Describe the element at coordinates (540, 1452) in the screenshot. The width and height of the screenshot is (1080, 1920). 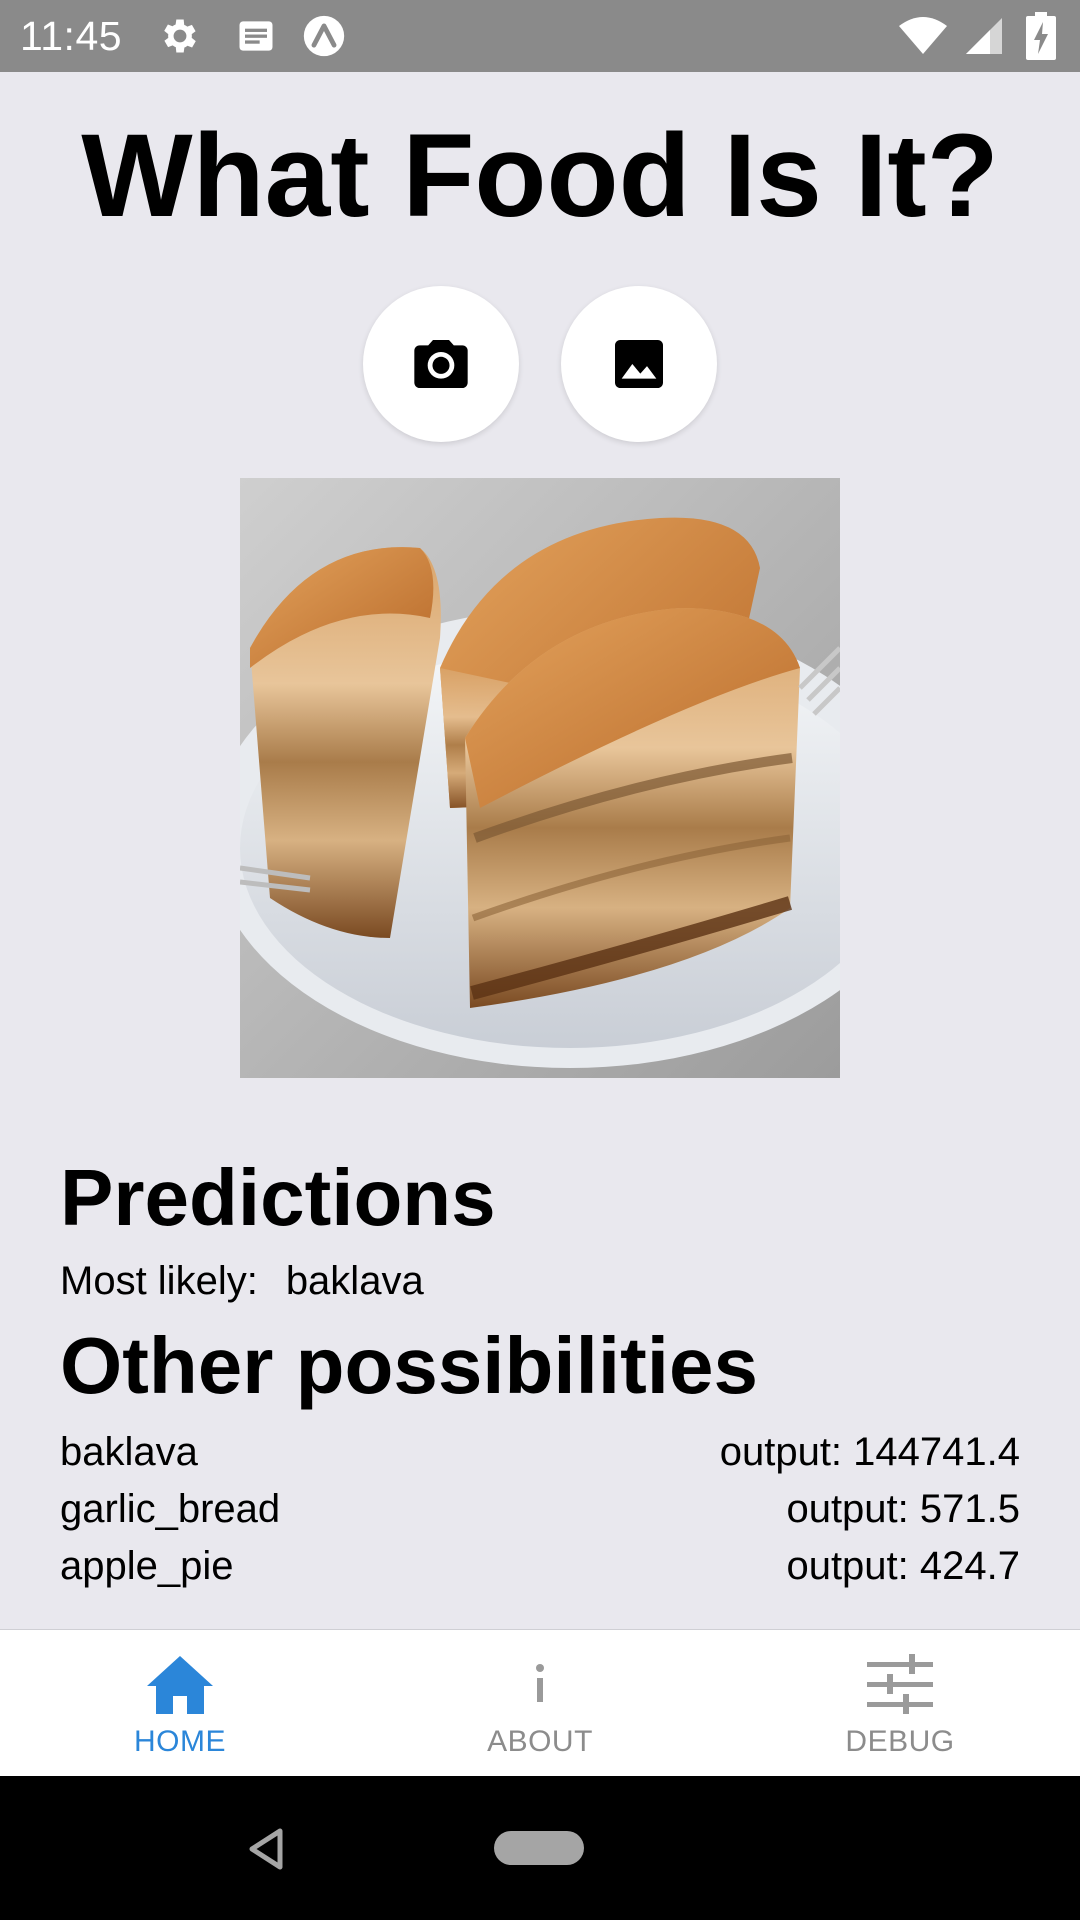
I see `list-item: baklava output: 144741.4` at that location.